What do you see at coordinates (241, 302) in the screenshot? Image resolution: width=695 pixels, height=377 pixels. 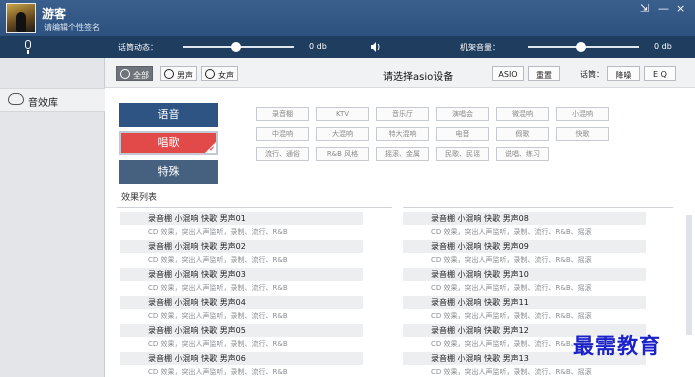 I see `effect-title: 录音棚 小混响 快歌 男声04` at bounding box center [241, 302].